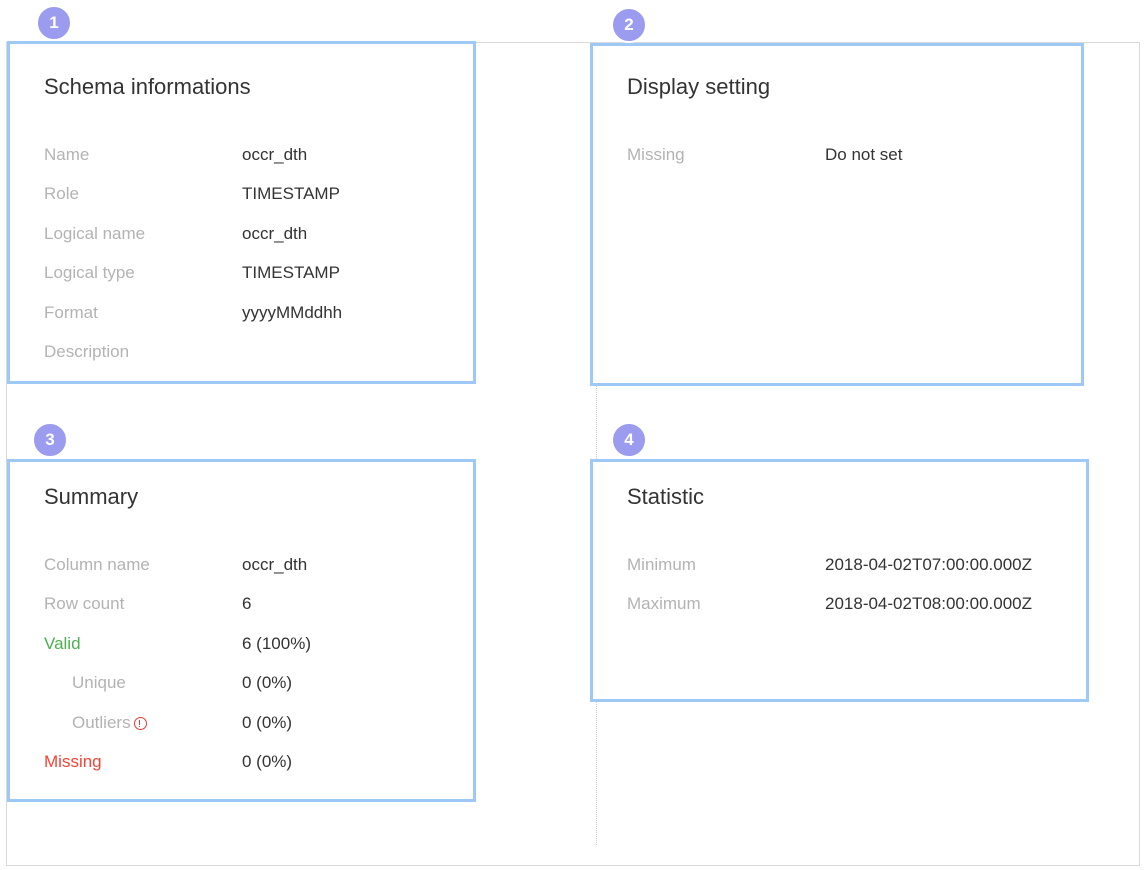 The width and height of the screenshot is (1147, 870). I want to click on step-badge-2: 2, so click(629, 25).